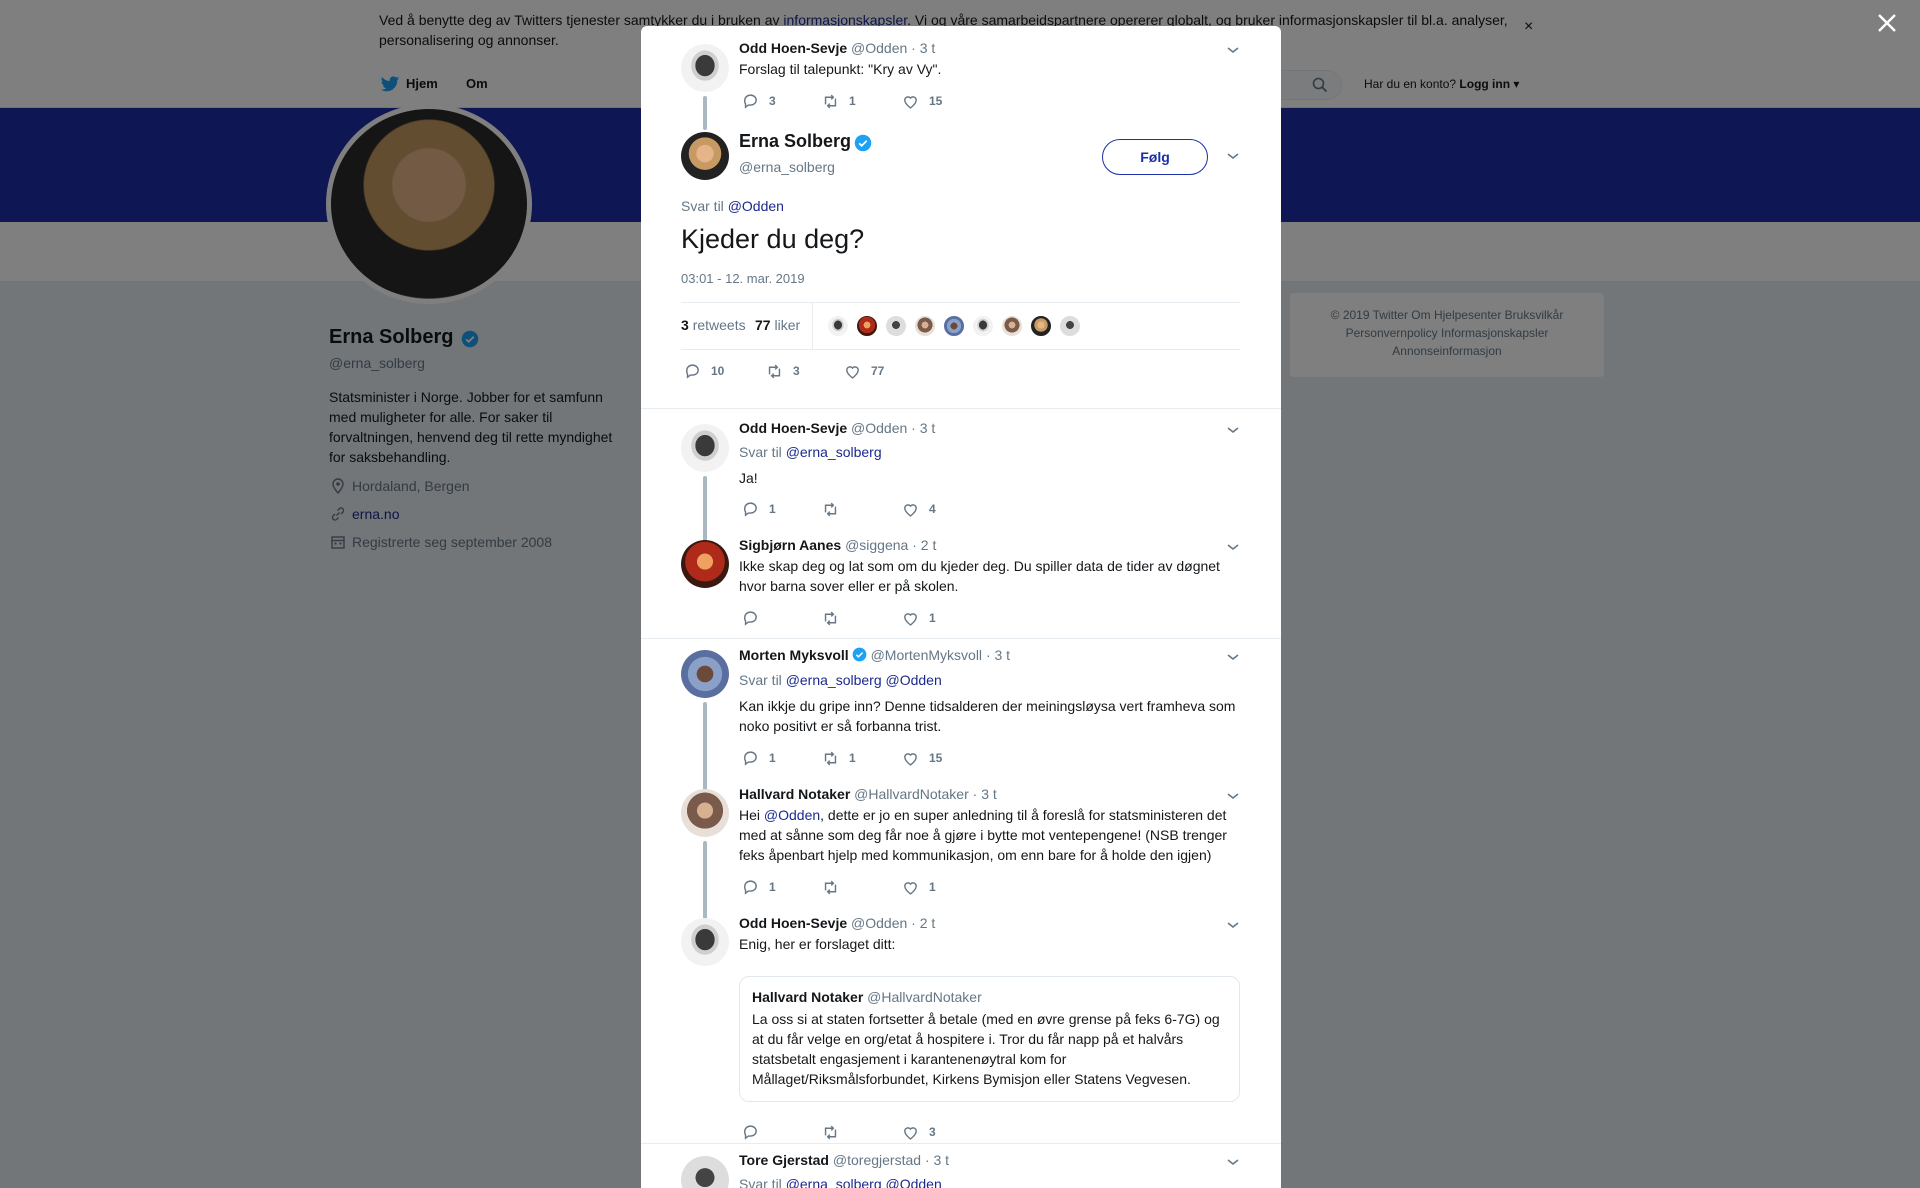 This screenshot has width=1920, height=1188. I want to click on tweet-text: Enig, her er forslaget ditt:, so click(817, 944).